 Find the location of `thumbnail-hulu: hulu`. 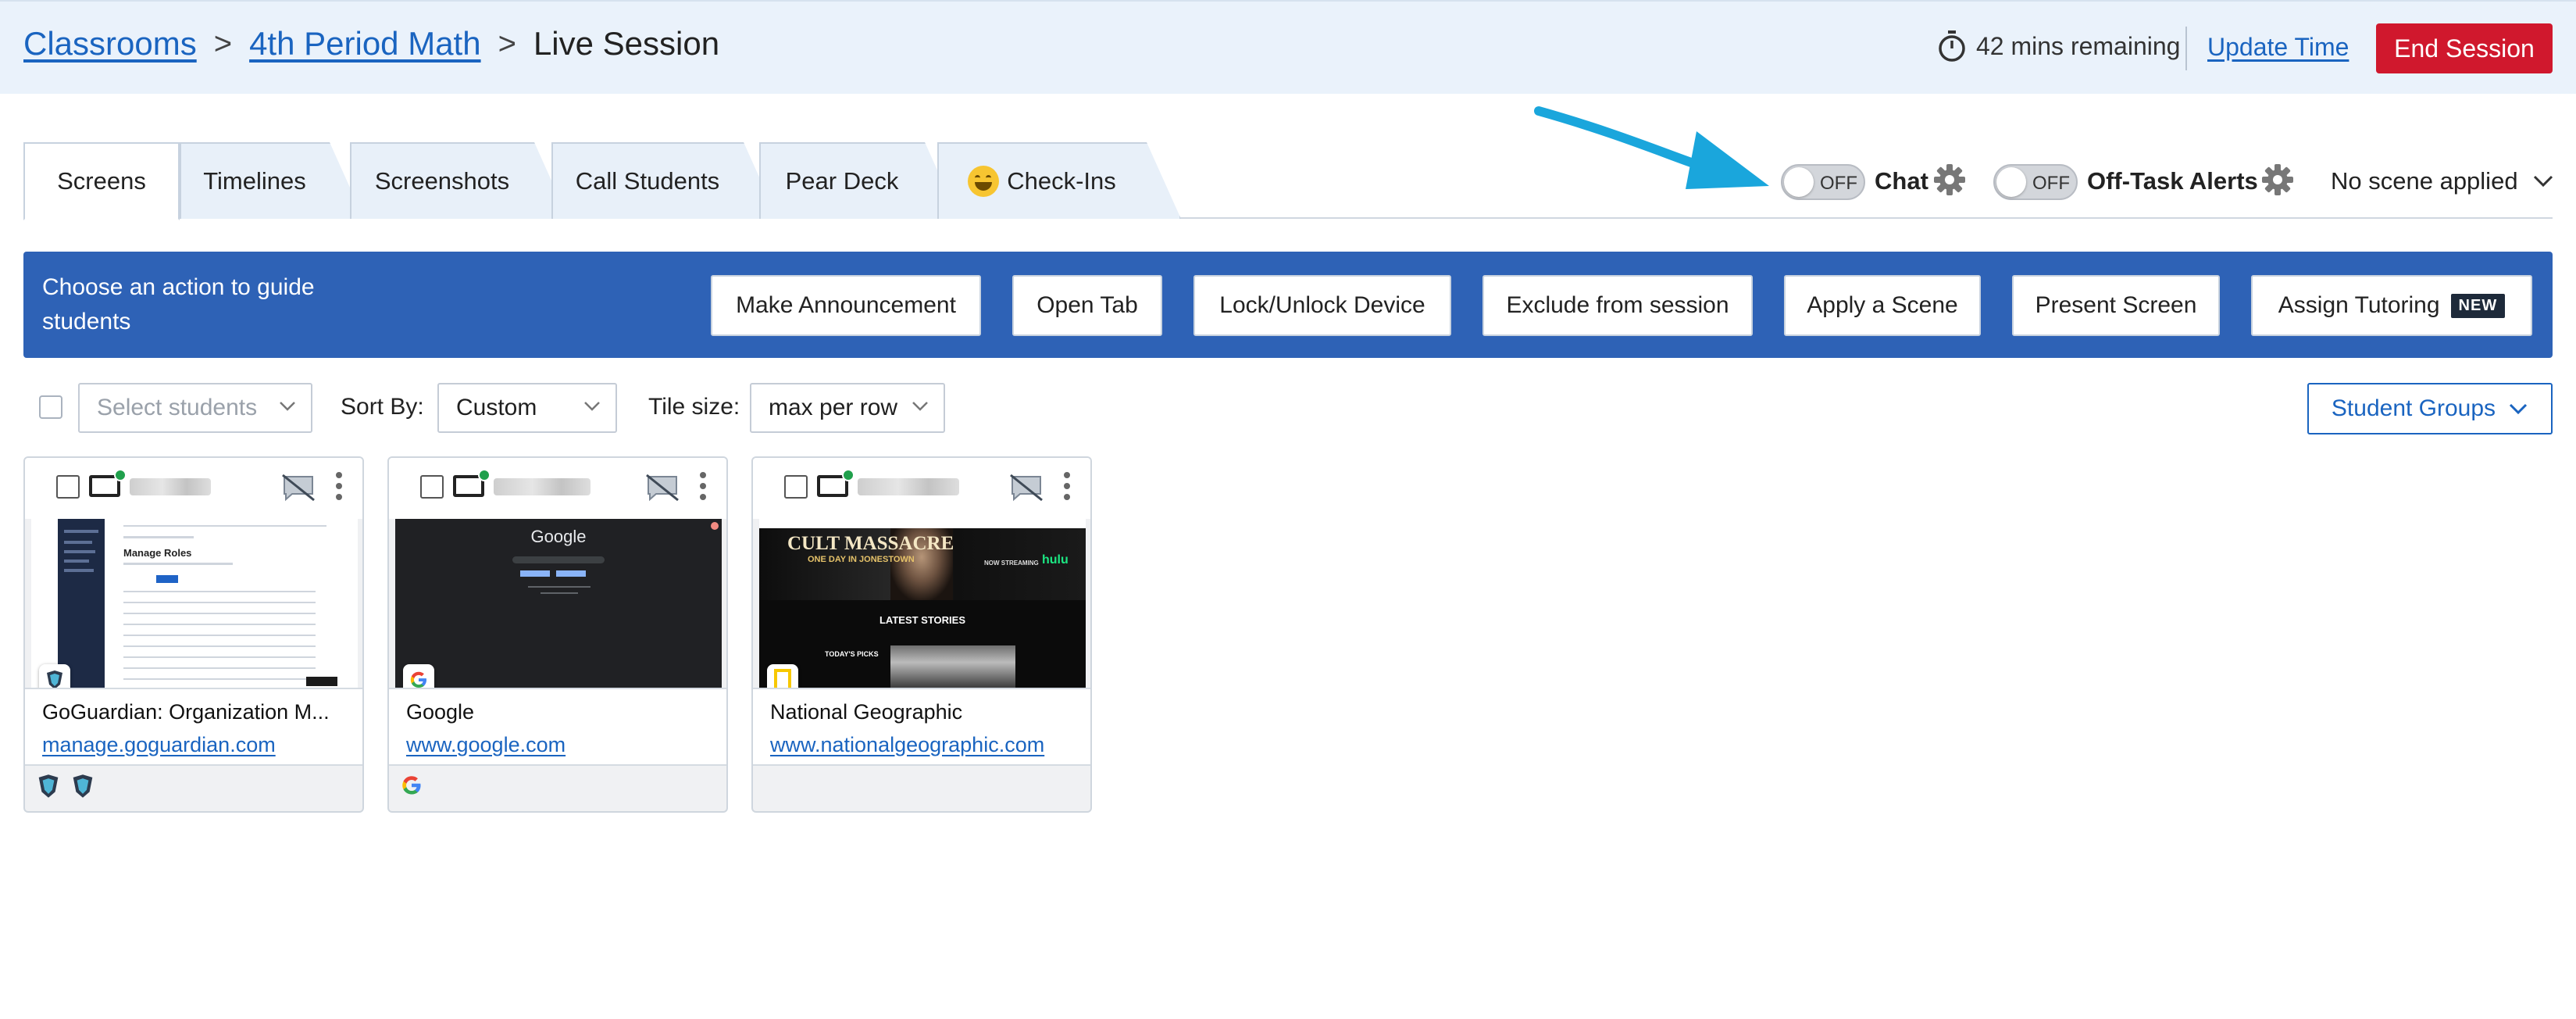

thumbnail-hulu: hulu is located at coordinates (1055, 560).